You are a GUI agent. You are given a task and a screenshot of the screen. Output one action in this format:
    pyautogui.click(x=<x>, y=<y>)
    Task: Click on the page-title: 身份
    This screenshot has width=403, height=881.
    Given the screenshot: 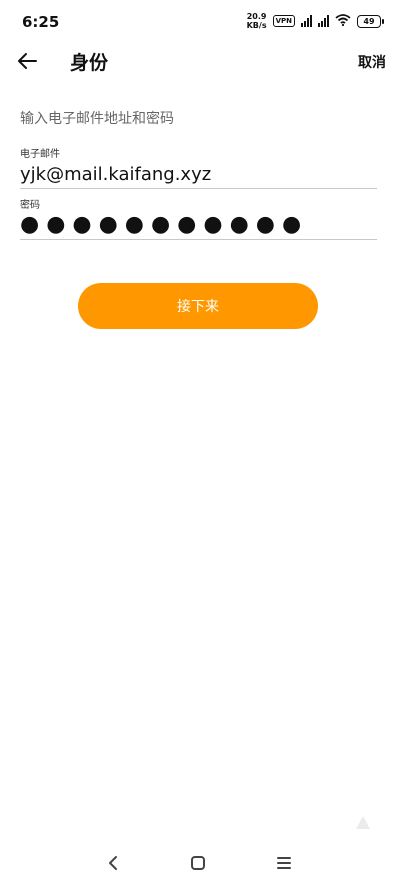 What is the action you would take?
    pyautogui.click(x=89, y=63)
    